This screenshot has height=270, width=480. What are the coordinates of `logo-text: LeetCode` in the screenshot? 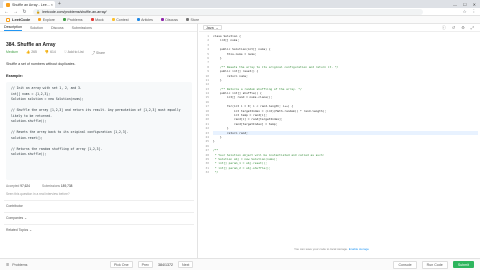 It's located at (21, 19).